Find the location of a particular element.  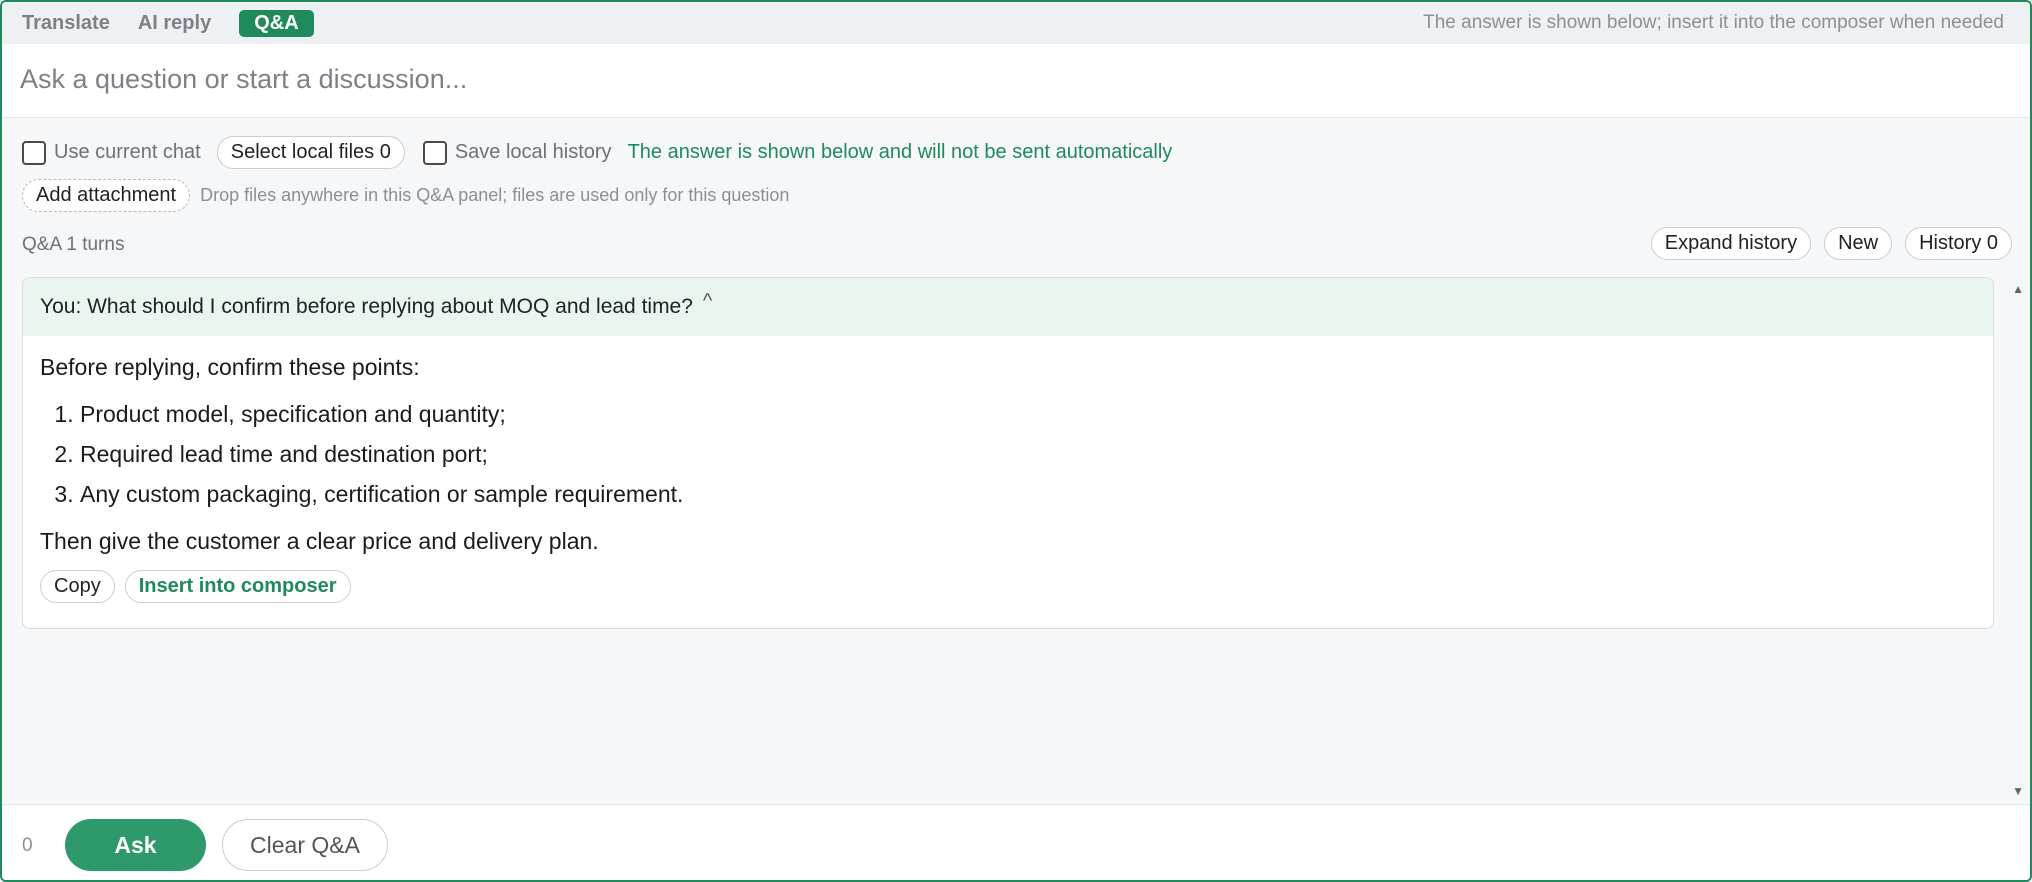

copy-button: Copy is located at coordinates (77, 586).